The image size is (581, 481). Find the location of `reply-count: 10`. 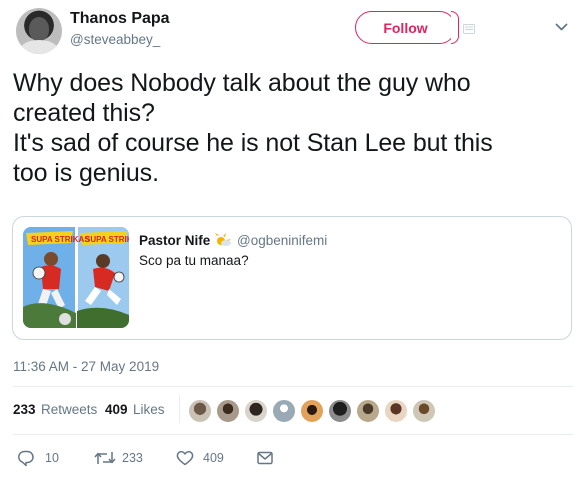

reply-count: 10 is located at coordinates (52, 458).